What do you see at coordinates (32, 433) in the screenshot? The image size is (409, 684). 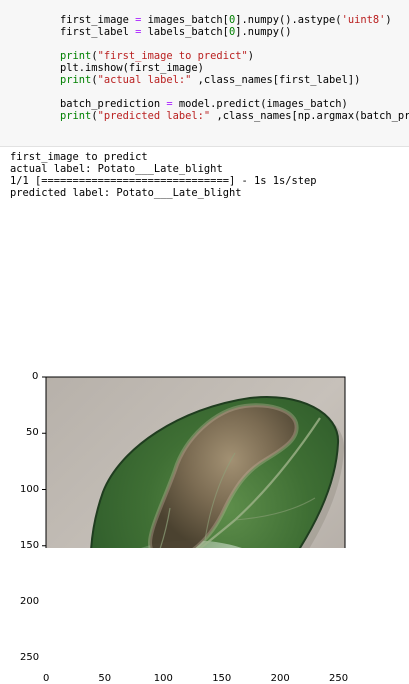 I see `y-tick-label: 50` at bounding box center [32, 433].